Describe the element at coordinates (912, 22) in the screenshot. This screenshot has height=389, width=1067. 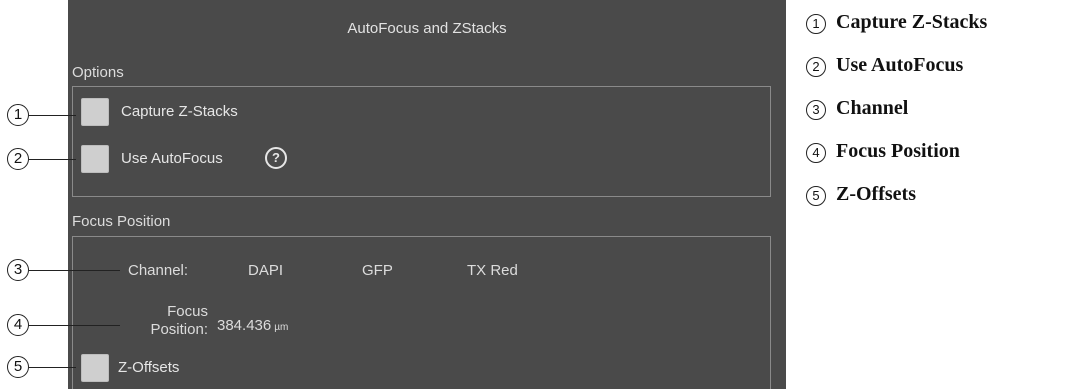
I see `legend-text: Capture Z-Stacks` at that location.